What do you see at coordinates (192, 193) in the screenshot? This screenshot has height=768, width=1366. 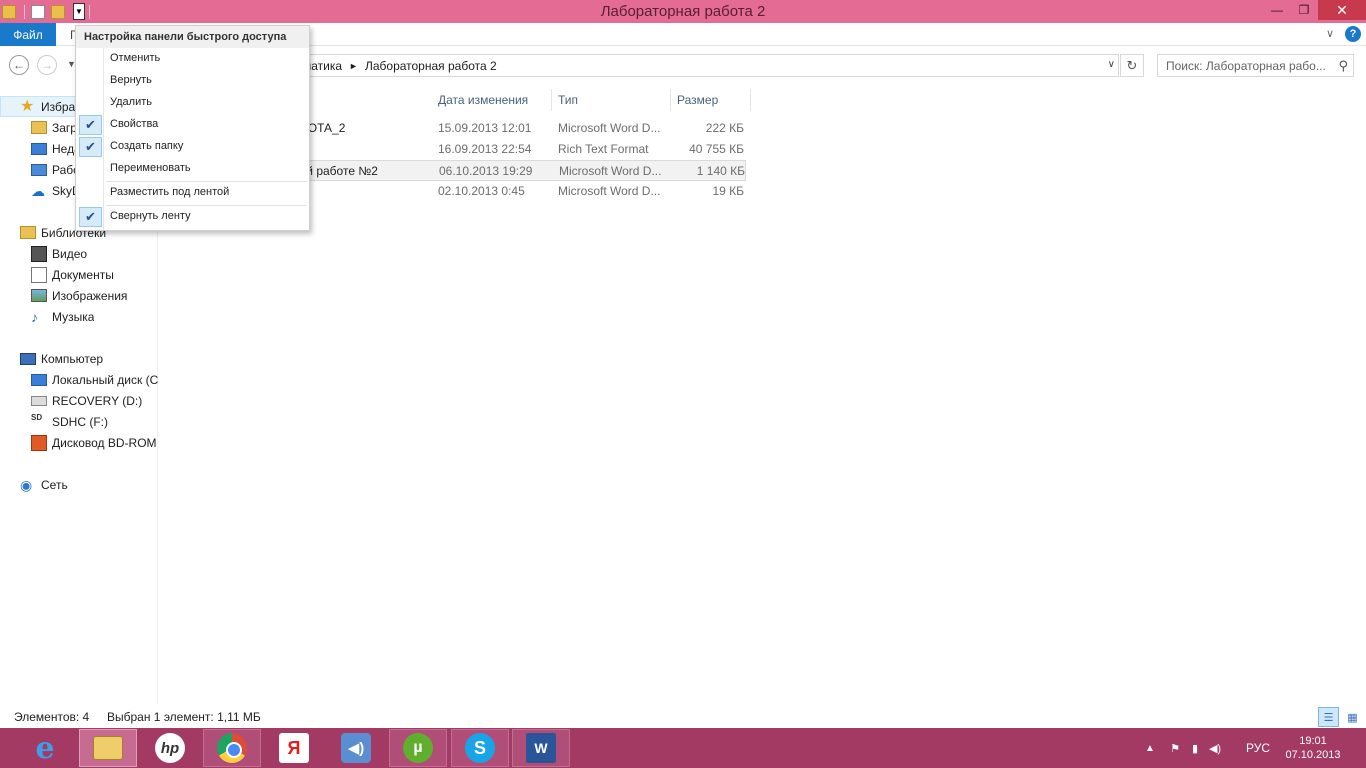 I see `menu-item-show-below-ribbon: Разместить под лентой` at bounding box center [192, 193].